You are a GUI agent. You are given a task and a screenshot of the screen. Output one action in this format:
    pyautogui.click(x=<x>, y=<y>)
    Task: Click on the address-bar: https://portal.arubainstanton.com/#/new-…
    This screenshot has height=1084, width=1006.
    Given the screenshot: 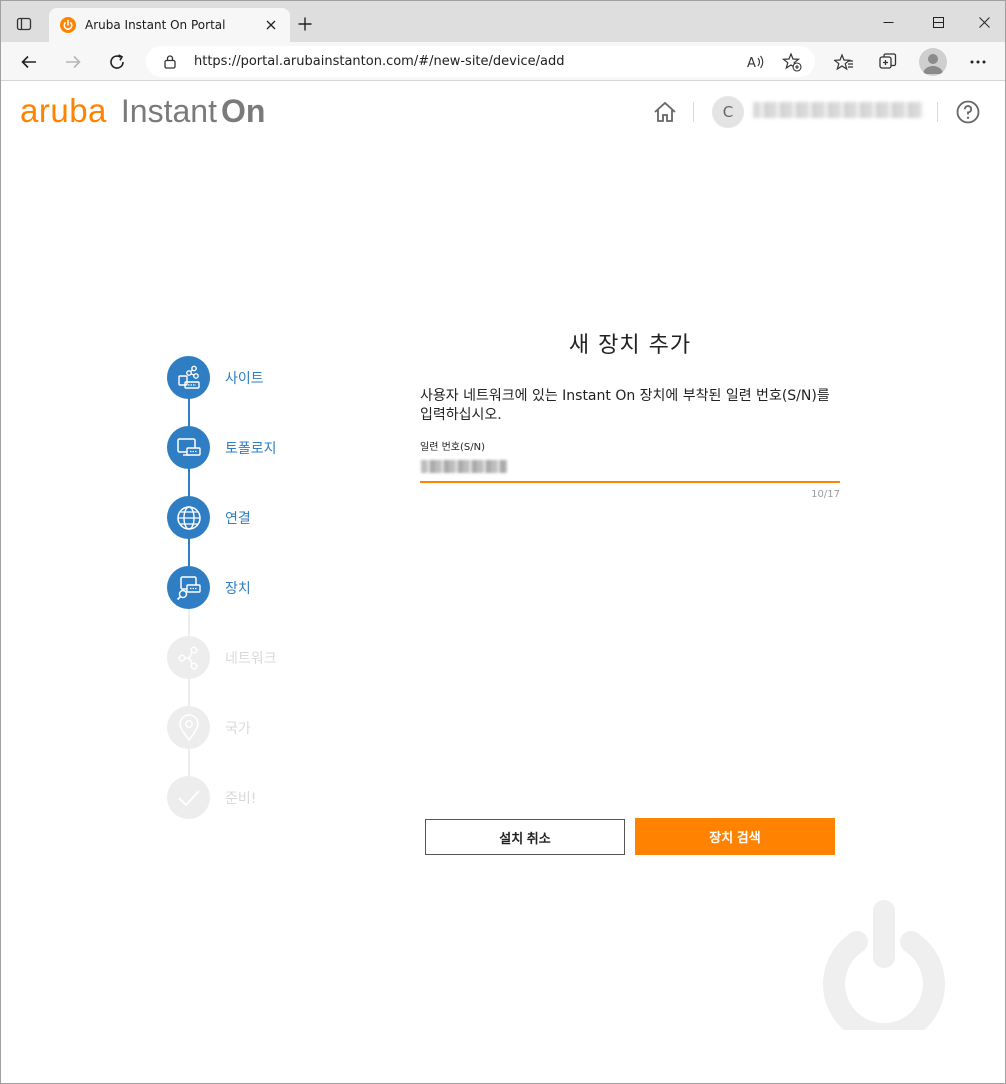 What is the action you would take?
    pyautogui.click(x=480, y=61)
    